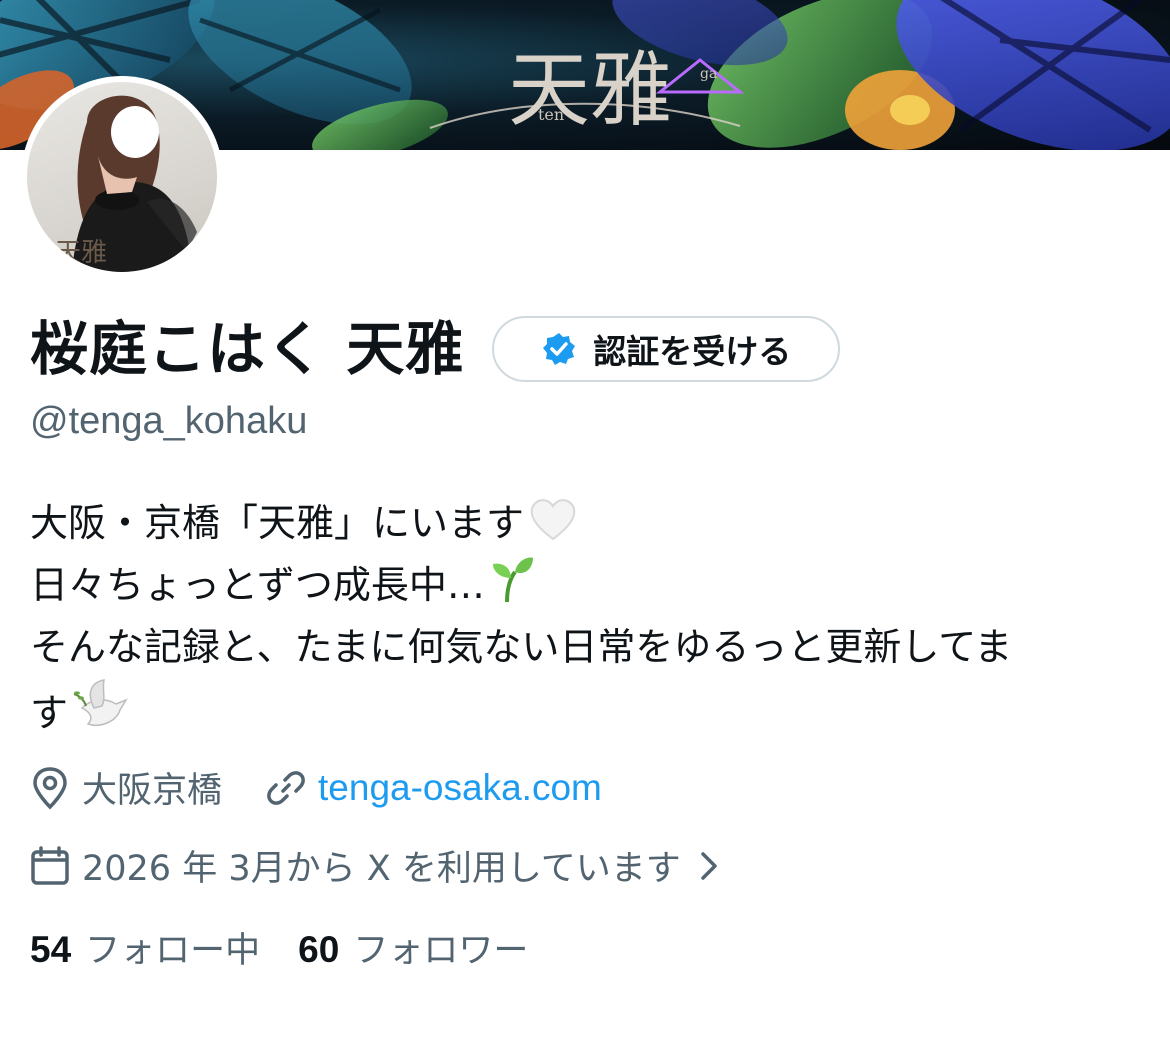 This screenshot has width=1170, height=1038. What do you see at coordinates (169, 421) in the screenshot?
I see `username-handle: @tenga_kohaku` at bounding box center [169, 421].